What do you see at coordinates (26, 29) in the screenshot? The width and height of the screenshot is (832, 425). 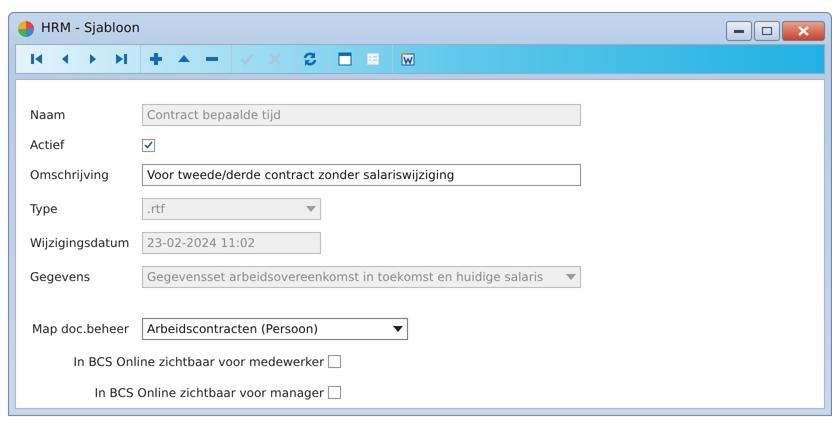 I see `app-logo-icon` at bounding box center [26, 29].